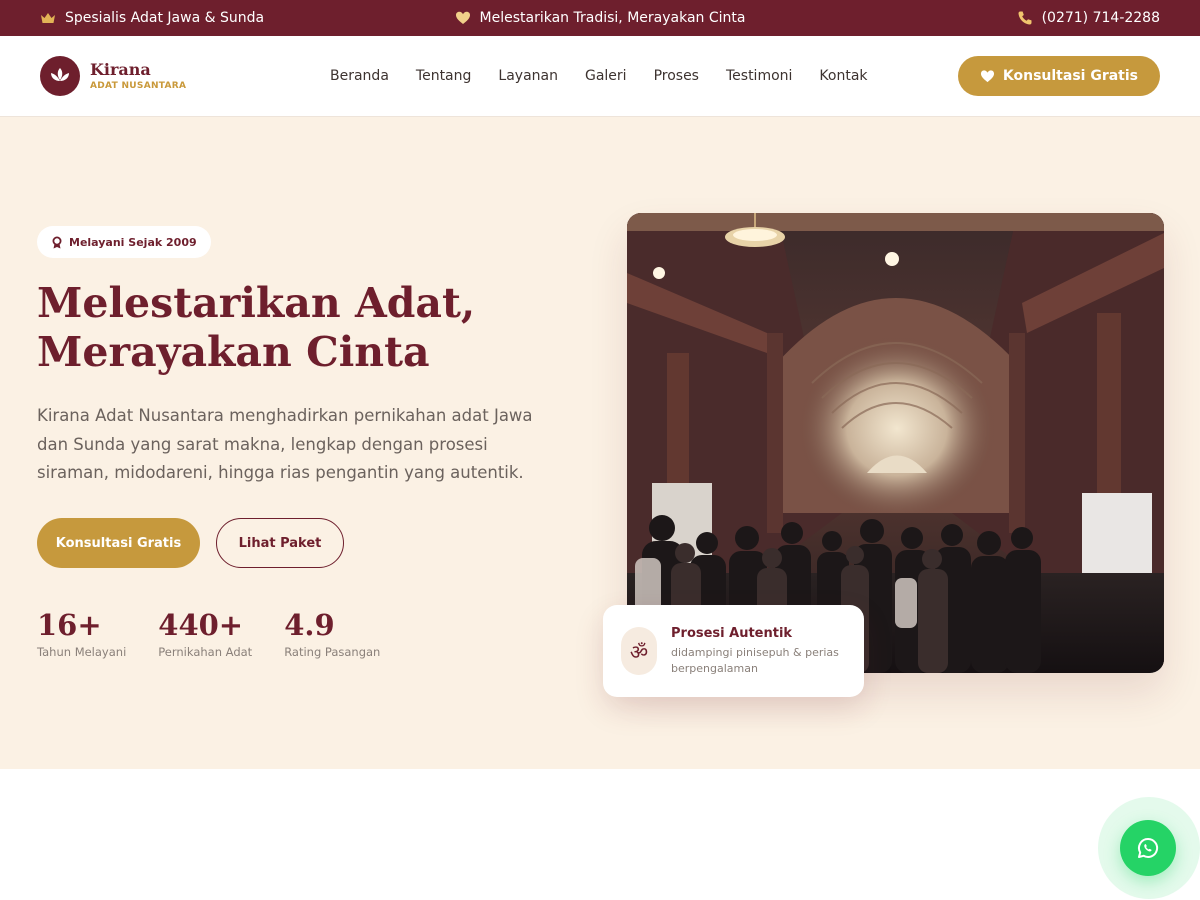 This screenshot has width=1200, height=900. Describe the element at coordinates (1101, 18) in the screenshot. I see `topbar-phone-number: (0271) 714-2288` at that location.